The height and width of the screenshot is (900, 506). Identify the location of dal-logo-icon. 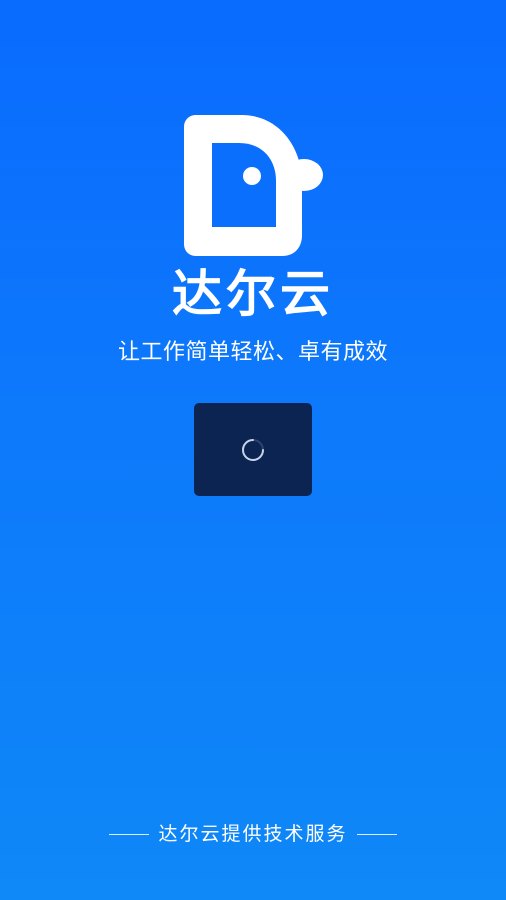
(254, 186).